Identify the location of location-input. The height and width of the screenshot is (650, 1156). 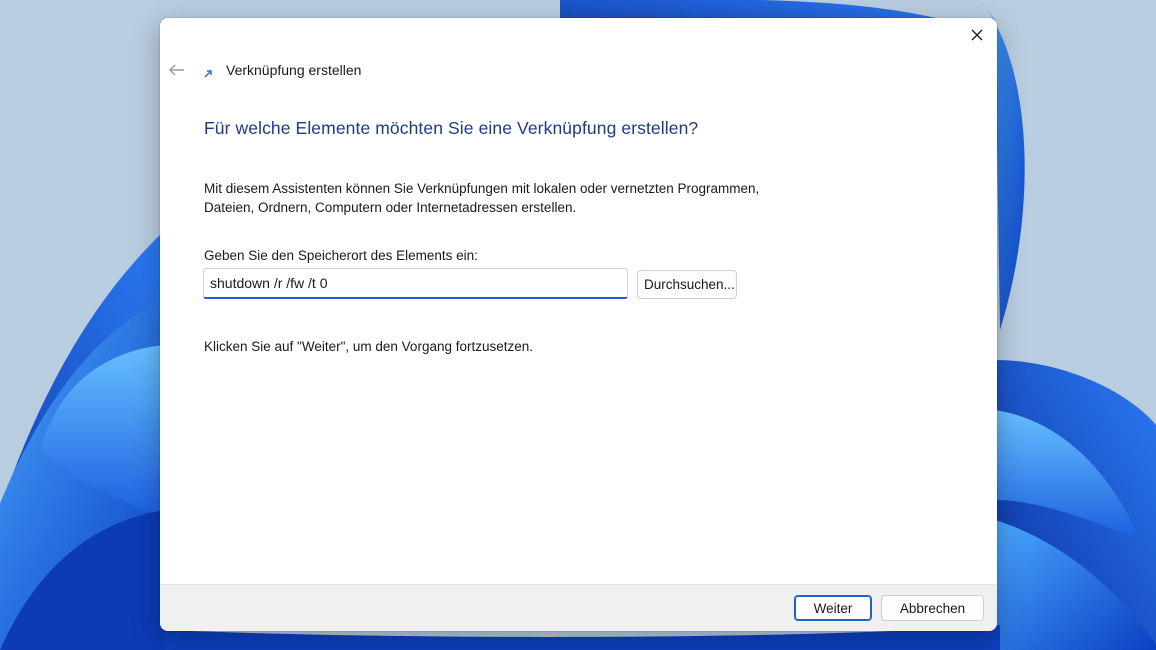
(415, 283).